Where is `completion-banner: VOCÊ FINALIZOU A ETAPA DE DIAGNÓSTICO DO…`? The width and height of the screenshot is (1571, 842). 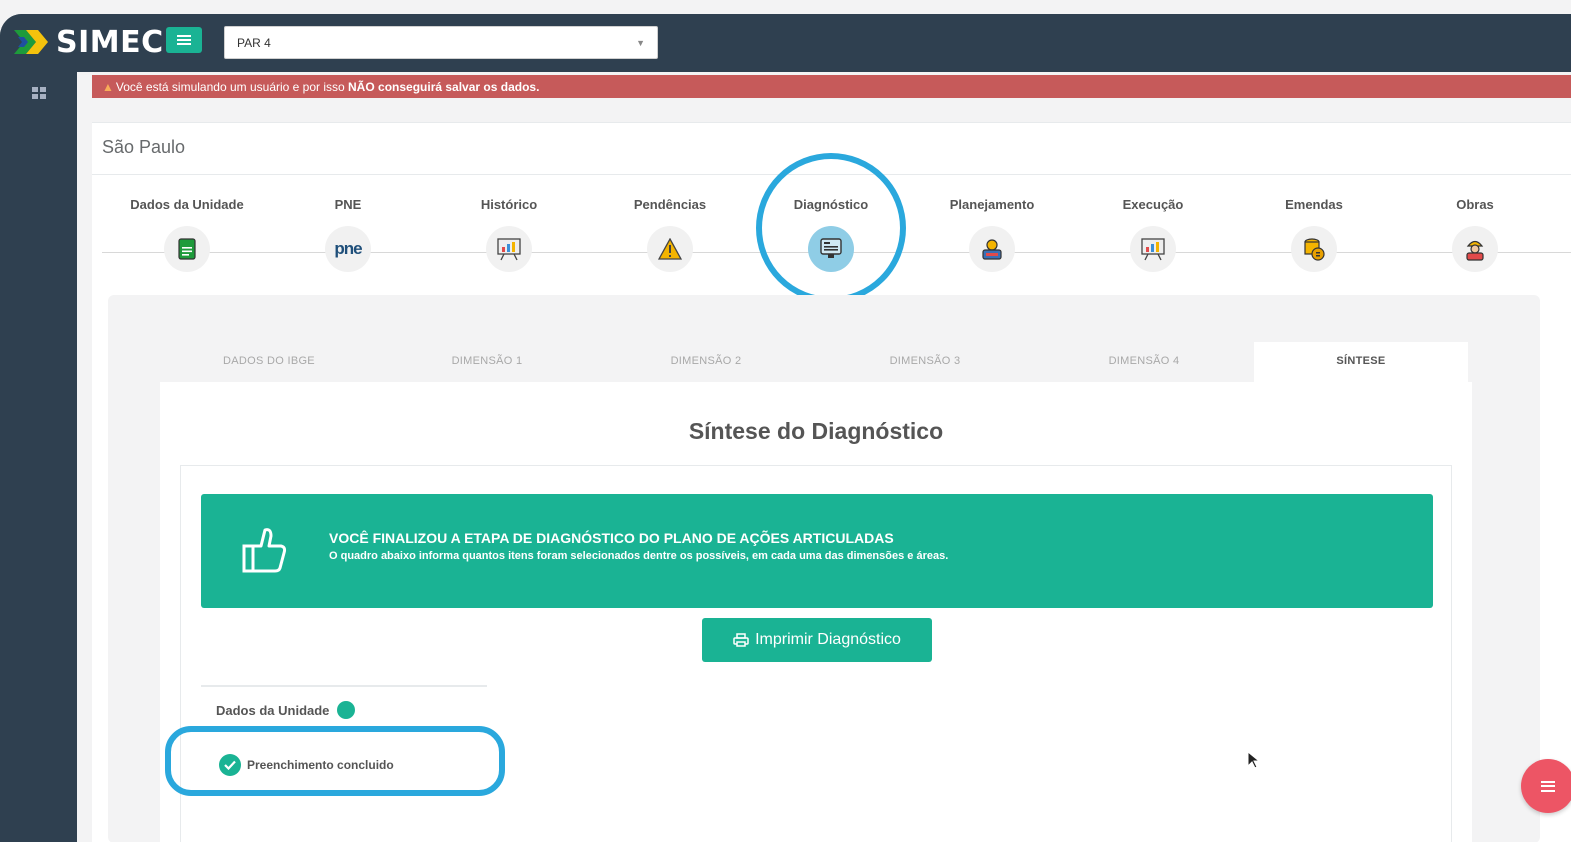
completion-banner: VOCÊ FINALIZOU A ETAPA DE DIAGNÓSTICO DO… is located at coordinates (817, 551).